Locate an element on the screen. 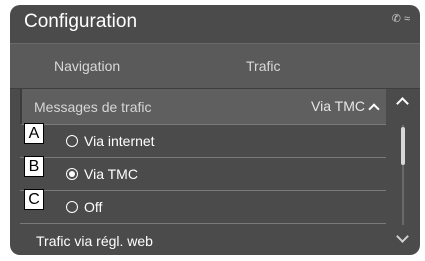 This screenshot has height=261, width=425. option-label: Off is located at coordinates (93, 207).